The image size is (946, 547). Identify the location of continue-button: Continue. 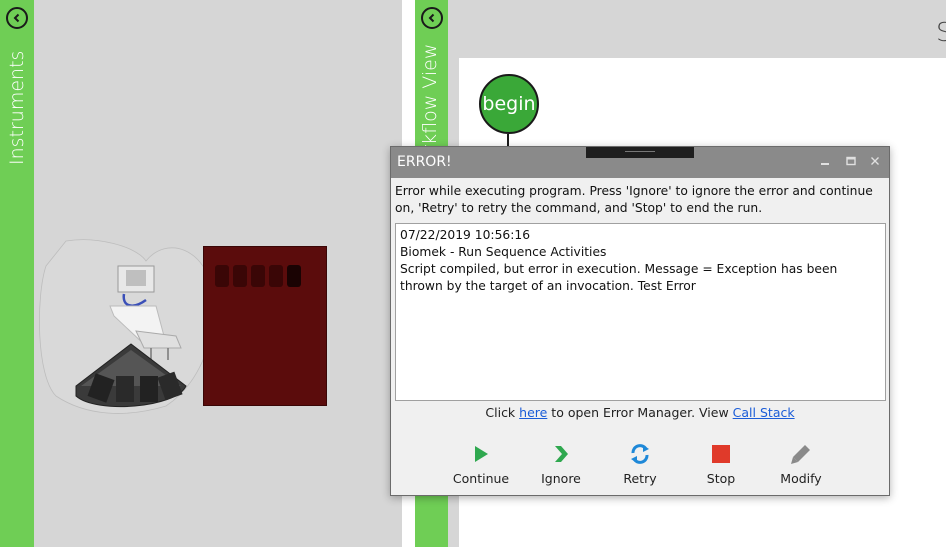
(481, 464).